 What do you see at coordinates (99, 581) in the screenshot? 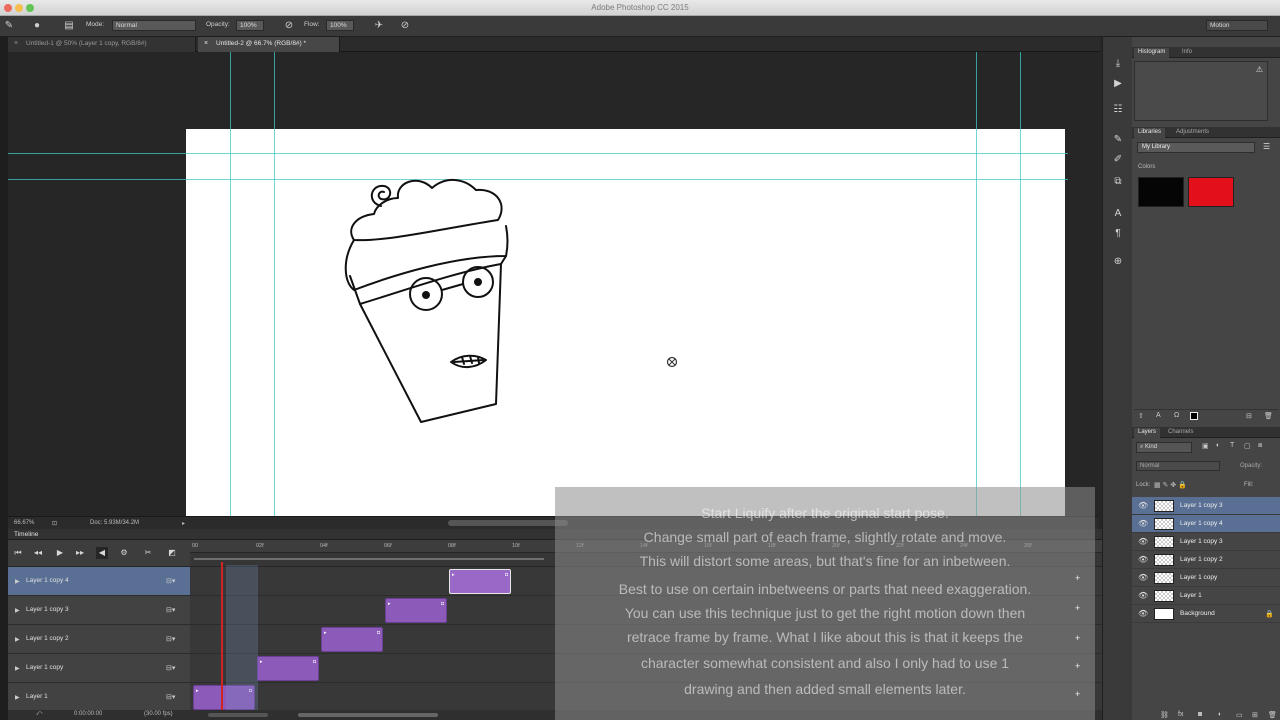
I see `timeline-track-label: ▶ Layer 1 copy 4 ⊟▾` at bounding box center [99, 581].